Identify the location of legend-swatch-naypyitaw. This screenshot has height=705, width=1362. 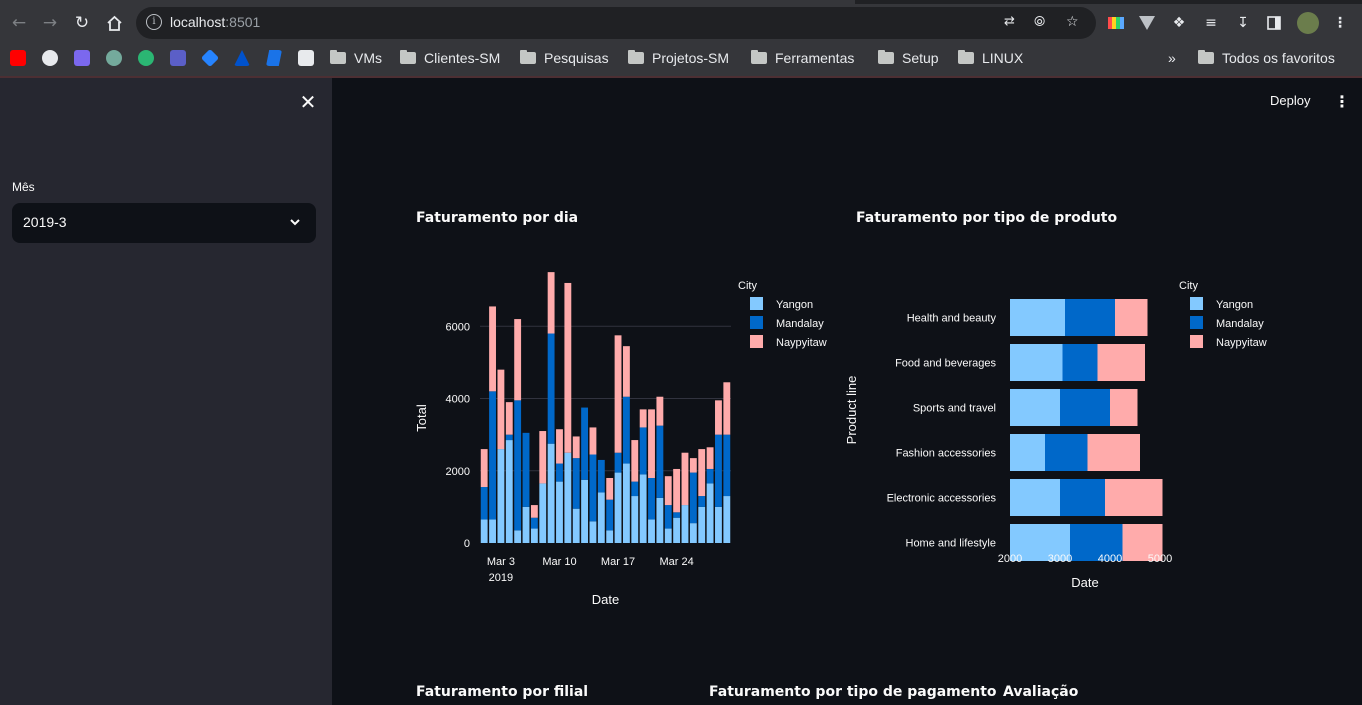
(1196, 341).